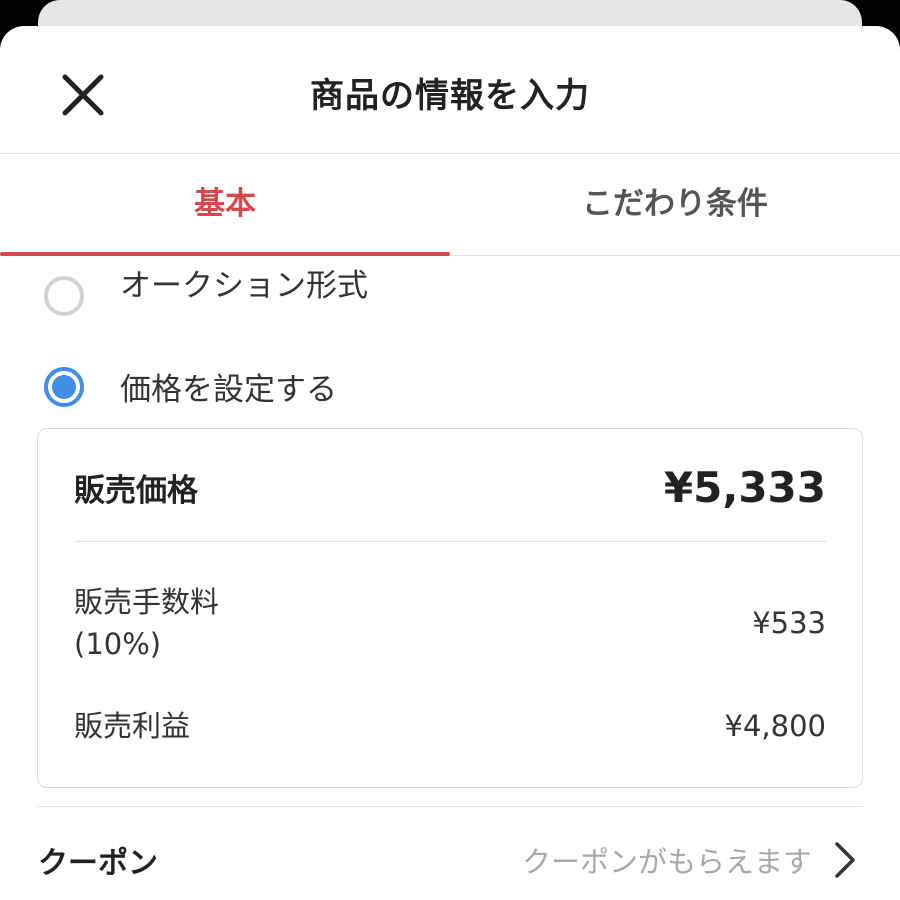  What do you see at coordinates (450, 806) in the screenshot?
I see `section-divider` at bounding box center [450, 806].